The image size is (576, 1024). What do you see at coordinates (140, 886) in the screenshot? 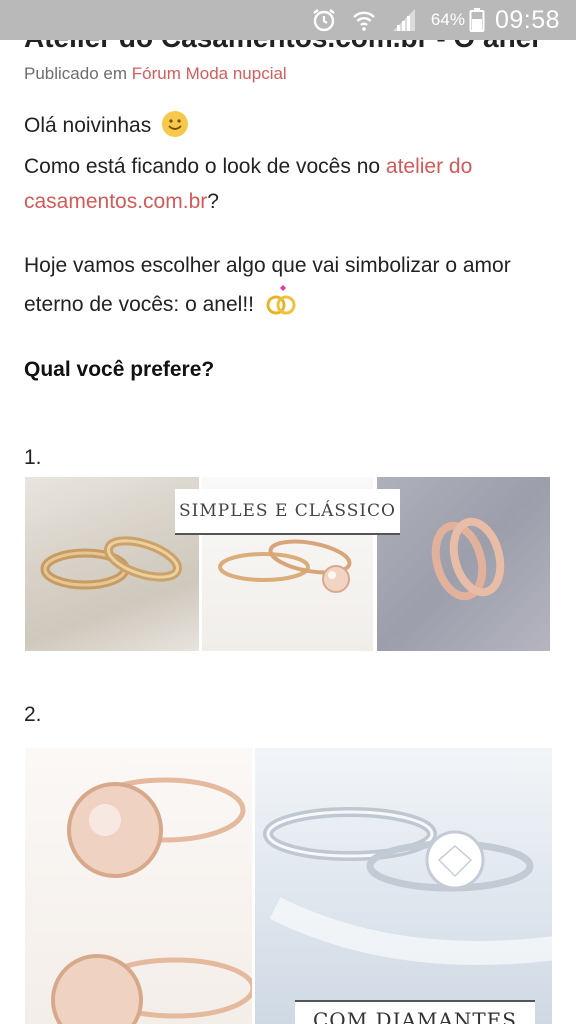
I see `morganite-rings-photo` at bounding box center [140, 886].